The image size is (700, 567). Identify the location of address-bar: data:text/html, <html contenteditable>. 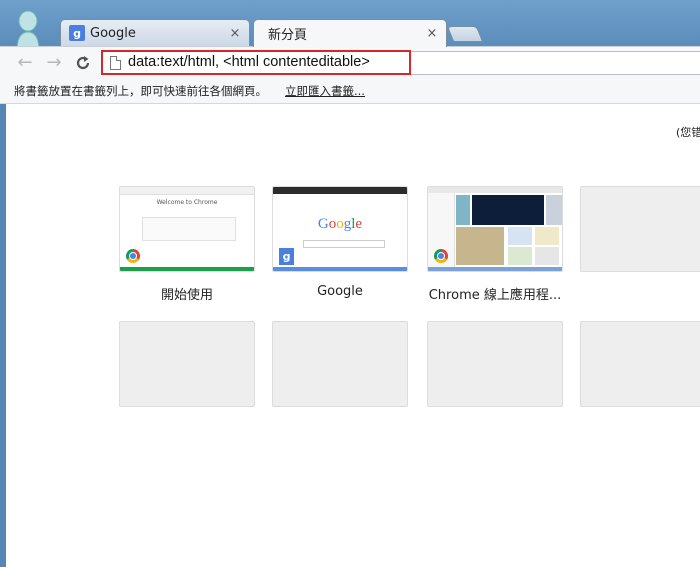
(401, 63).